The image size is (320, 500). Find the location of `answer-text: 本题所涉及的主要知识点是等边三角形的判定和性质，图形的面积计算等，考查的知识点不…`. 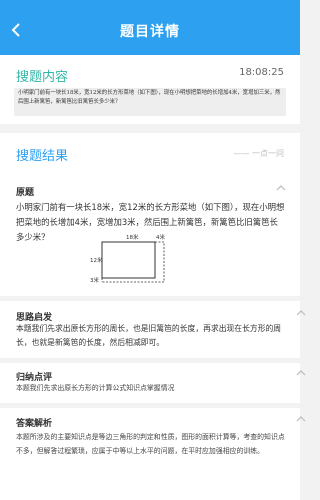

answer-text: 本题所涉及的主要知识点是等边三角形的判定和性质，图形的面积计算等，考查的知识点不… is located at coordinates (150, 444).